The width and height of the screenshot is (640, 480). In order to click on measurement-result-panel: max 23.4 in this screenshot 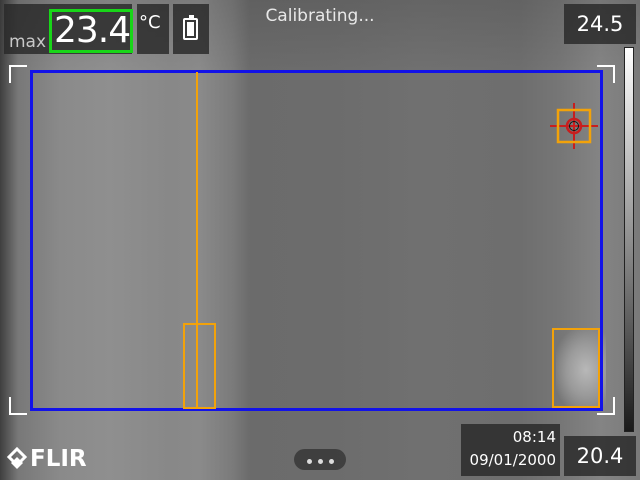, I will do `click(68, 29)`.